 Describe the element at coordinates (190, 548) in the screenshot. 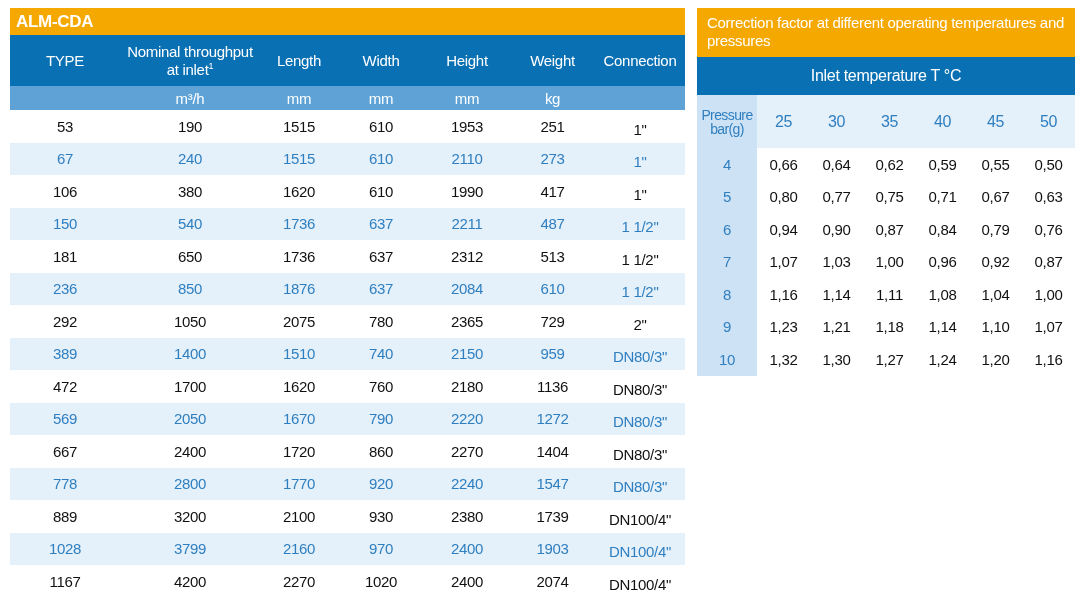

I see `table-cell: 3799` at that location.